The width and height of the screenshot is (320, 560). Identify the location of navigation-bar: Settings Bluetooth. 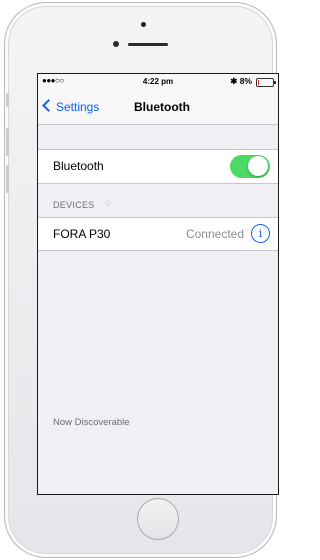
(158, 107).